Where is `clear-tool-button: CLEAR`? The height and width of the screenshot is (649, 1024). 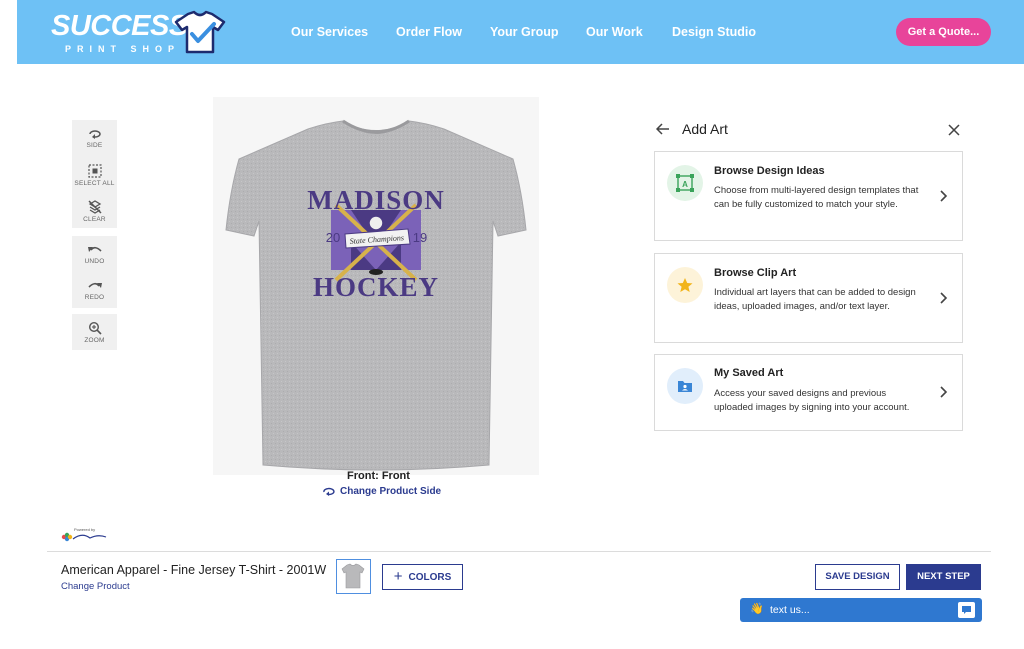
clear-tool-button: CLEAR is located at coordinates (94, 212).